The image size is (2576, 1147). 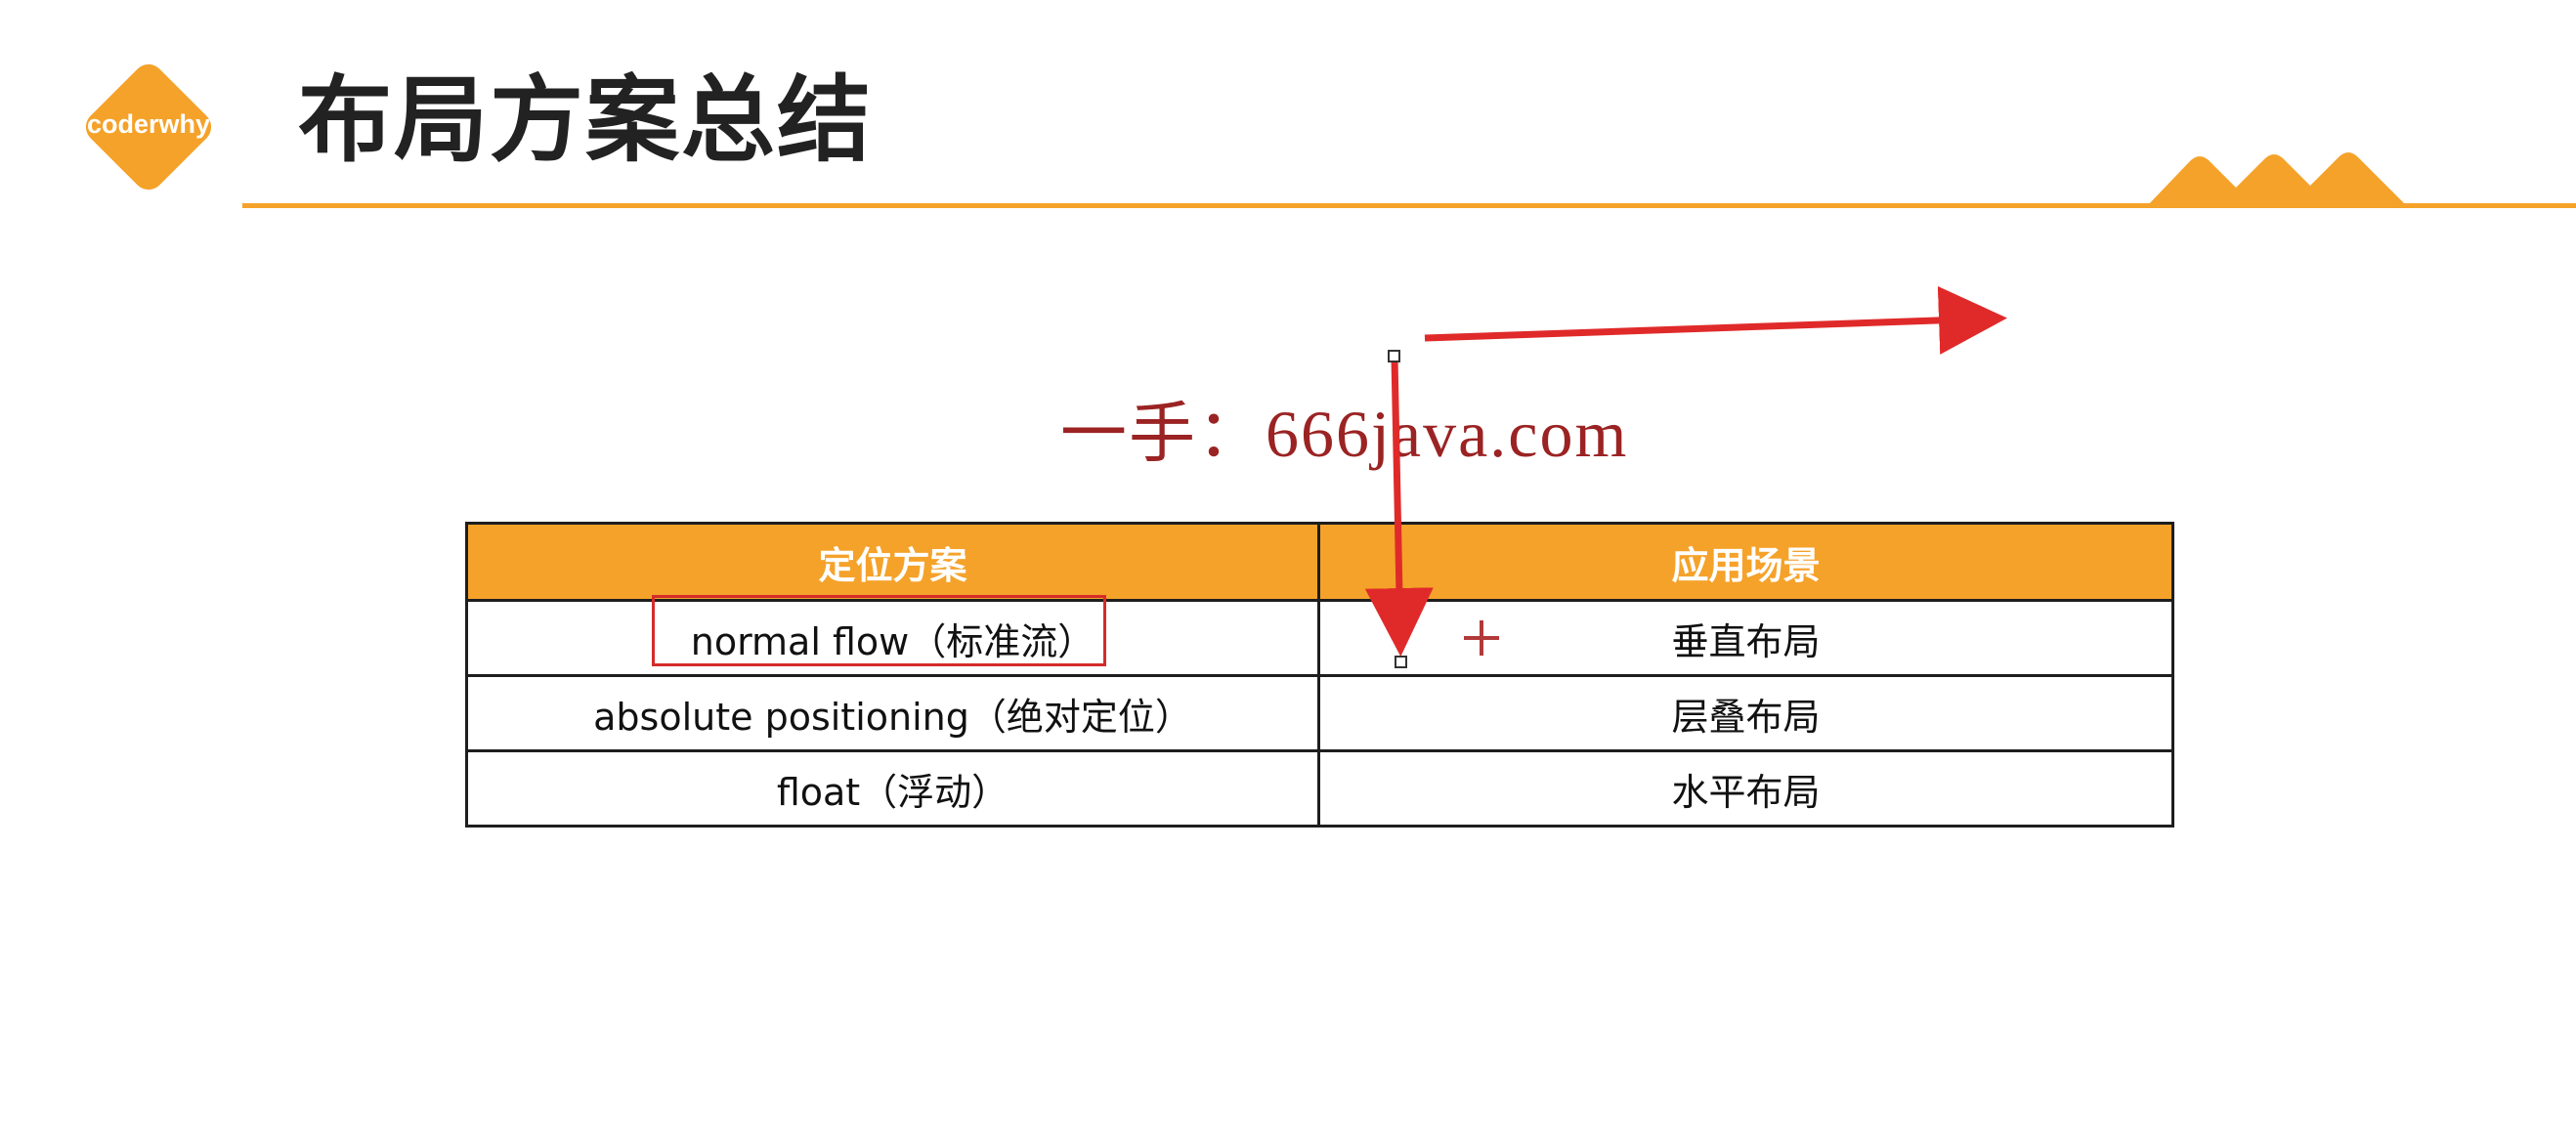 What do you see at coordinates (585, 120) in the screenshot?
I see `page-title: 布局方案总结` at bounding box center [585, 120].